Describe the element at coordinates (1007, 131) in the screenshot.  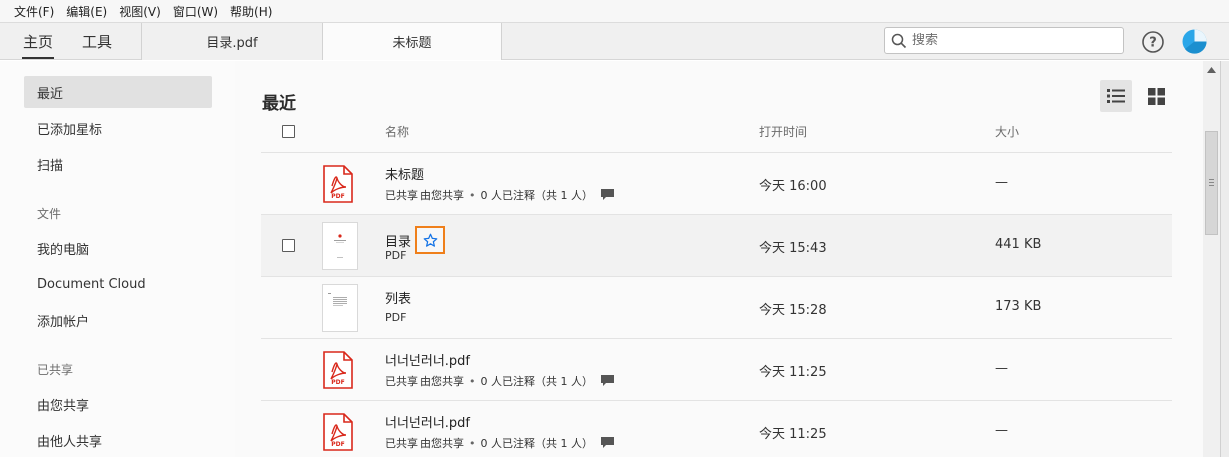
I see `column-header-size: 大小` at that location.